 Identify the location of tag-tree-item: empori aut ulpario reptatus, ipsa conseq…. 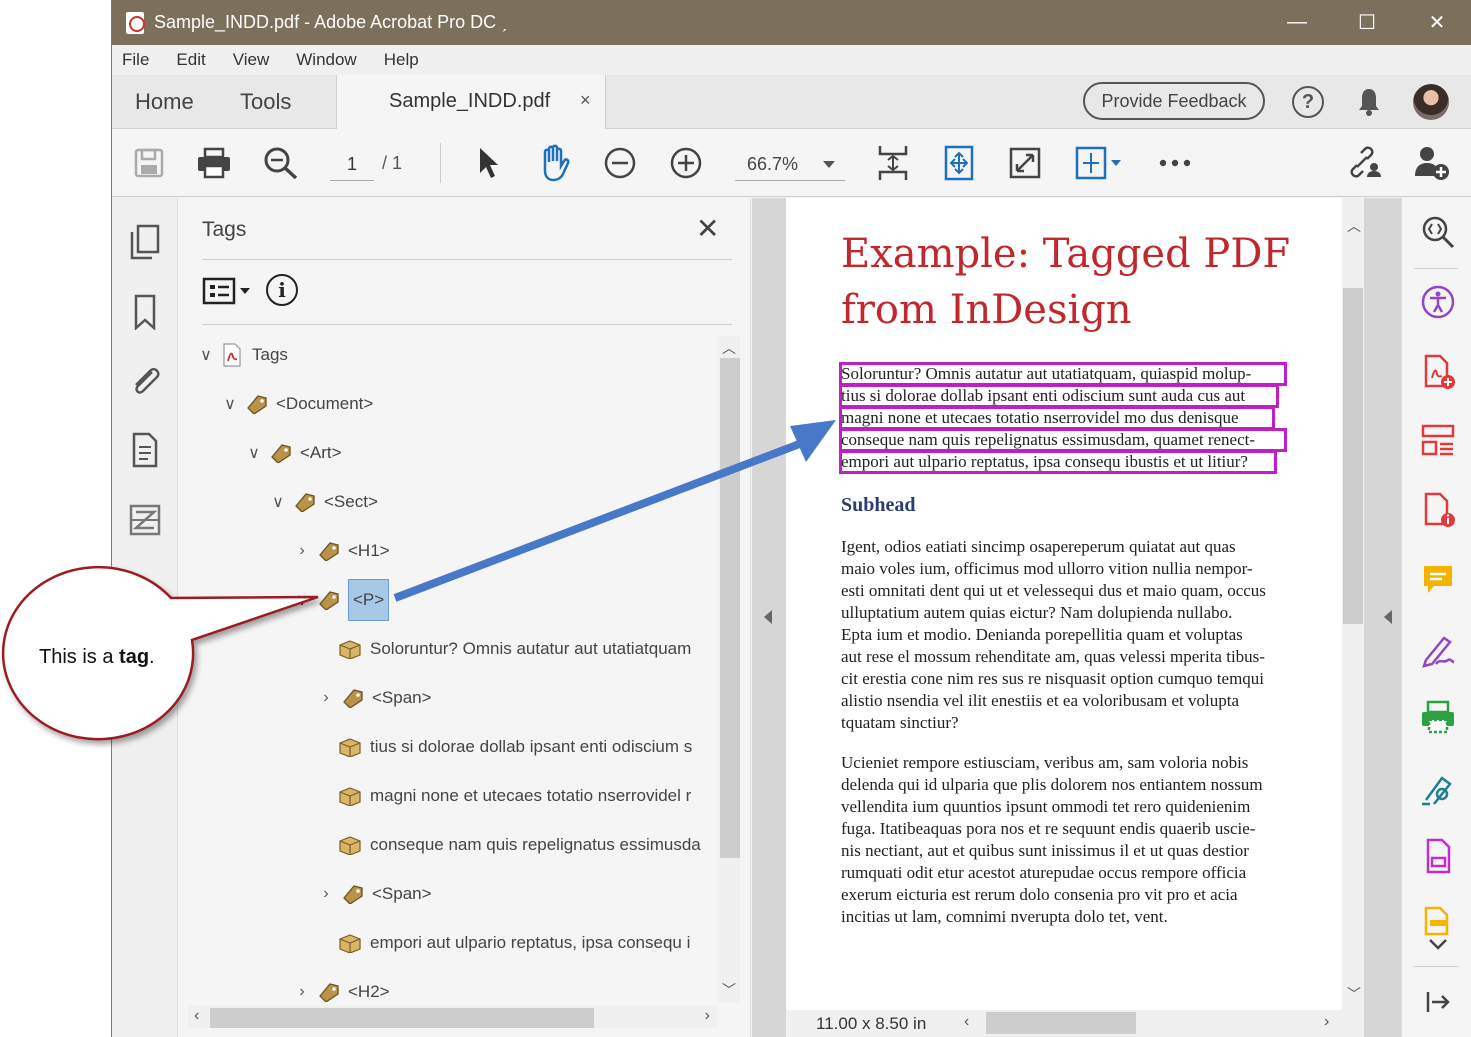
(514, 943).